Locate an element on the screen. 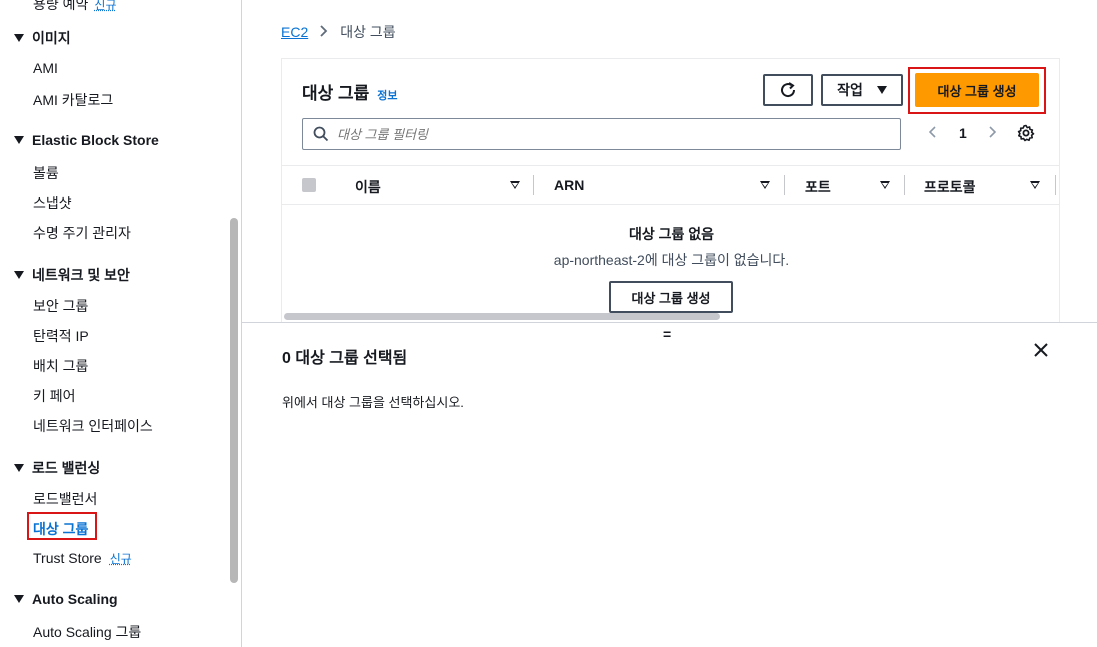 The width and height of the screenshot is (1097, 647). sidebar-item-volumes: 볼륨 is located at coordinates (46, 173).